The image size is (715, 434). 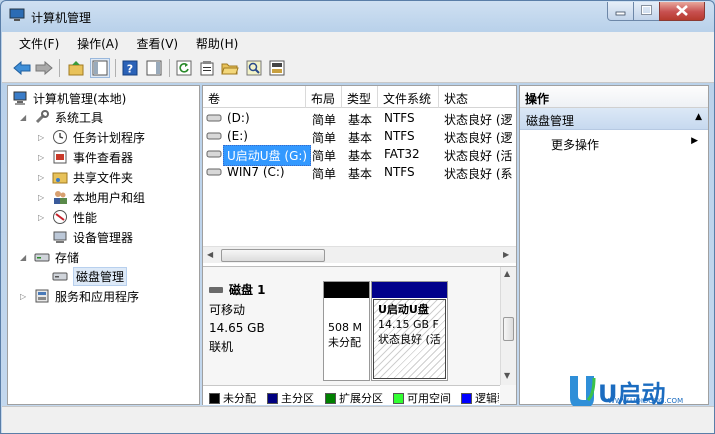 I want to click on tree-item-services: ▷ 服务和应用程序, so click(x=79, y=296).